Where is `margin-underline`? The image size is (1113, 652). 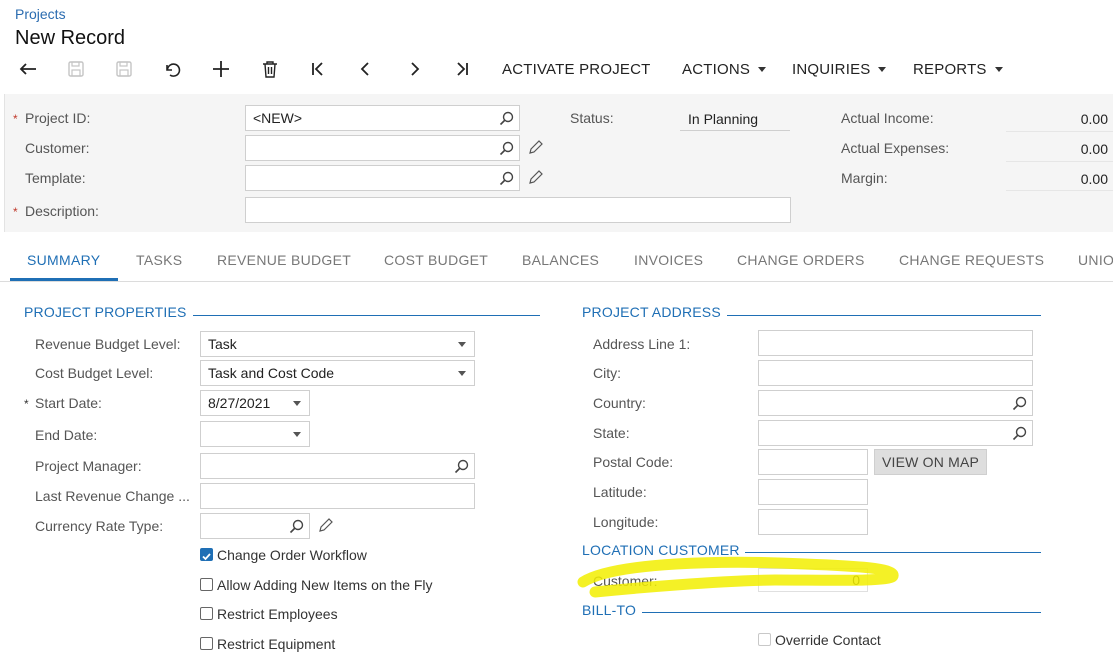 margin-underline is located at coordinates (1059, 190).